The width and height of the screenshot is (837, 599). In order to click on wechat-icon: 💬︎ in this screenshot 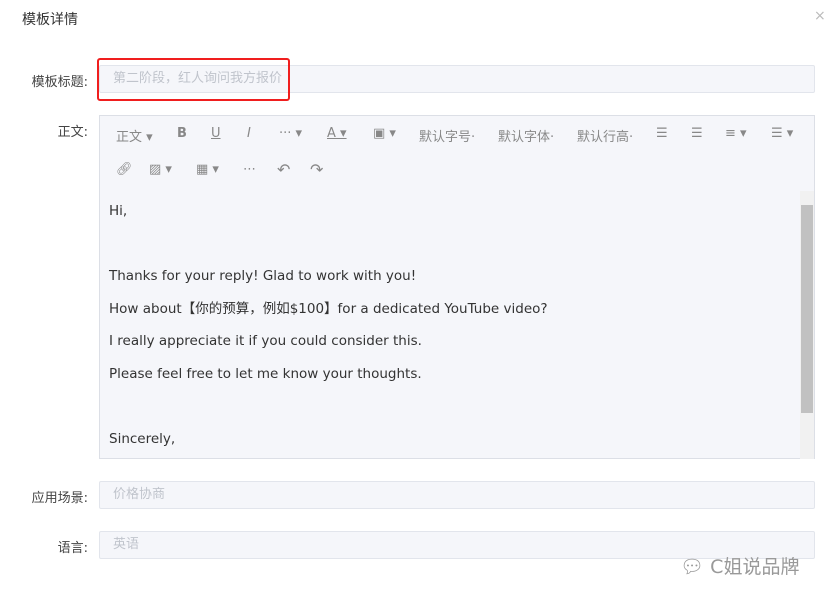, I will do `click(692, 567)`.